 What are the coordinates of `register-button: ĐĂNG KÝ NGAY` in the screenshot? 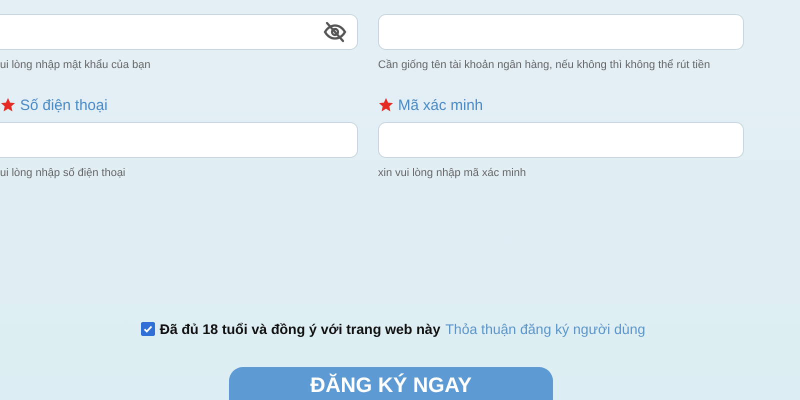 It's located at (391, 383).